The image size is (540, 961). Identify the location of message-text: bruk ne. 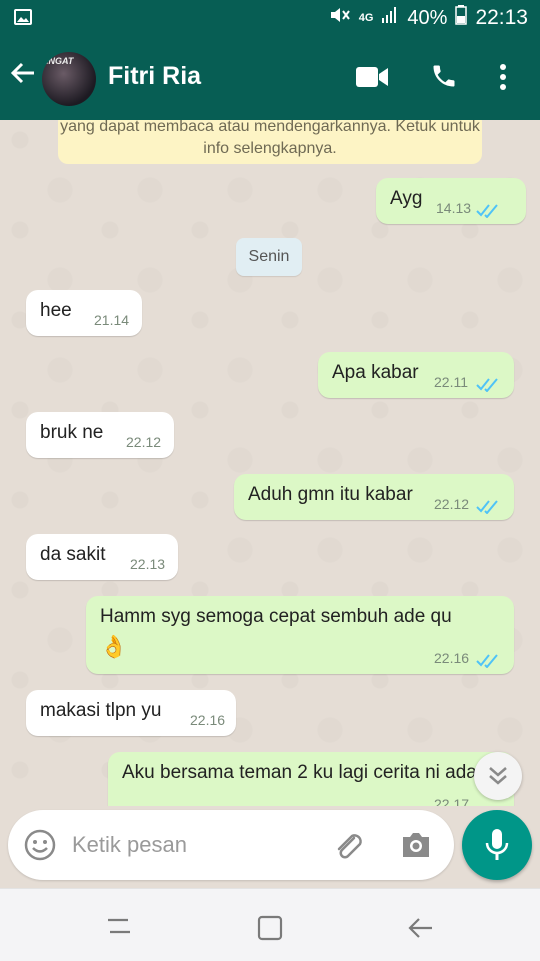
(72, 432).